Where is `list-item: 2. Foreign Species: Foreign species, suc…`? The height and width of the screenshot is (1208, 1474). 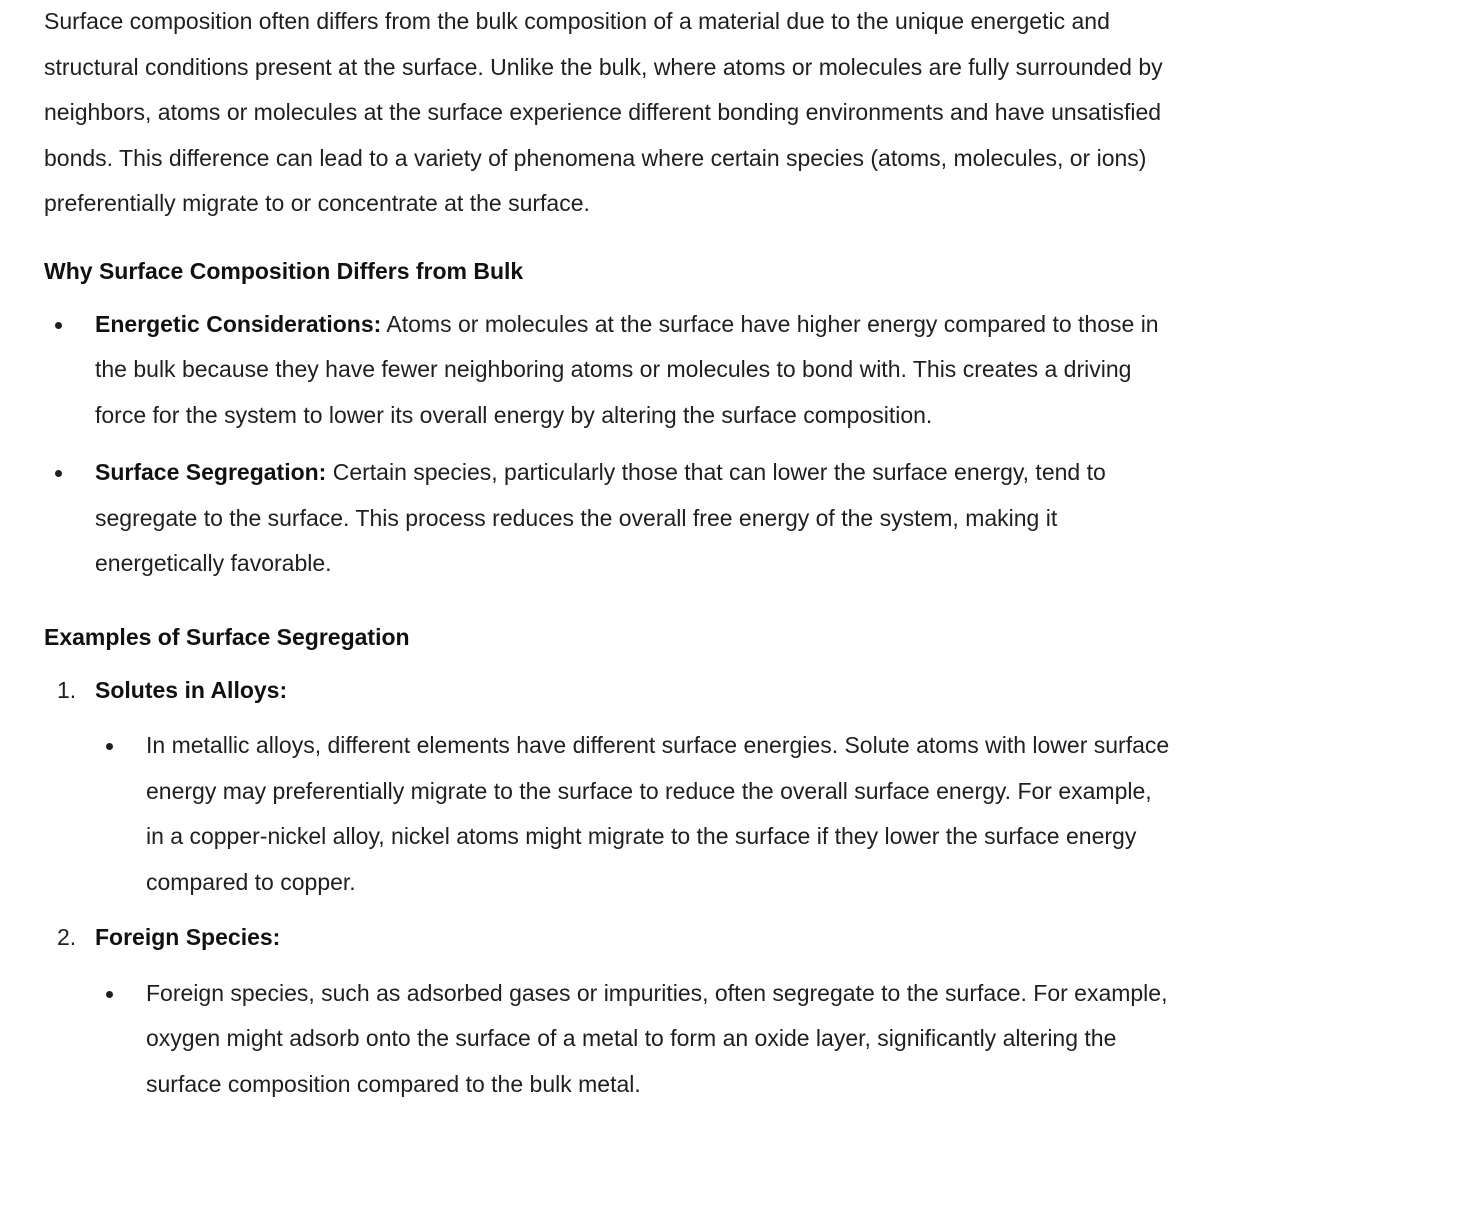
list-item: 2. Foreign Species: Foreign species, suc… is located at coordinates (609, 1011).